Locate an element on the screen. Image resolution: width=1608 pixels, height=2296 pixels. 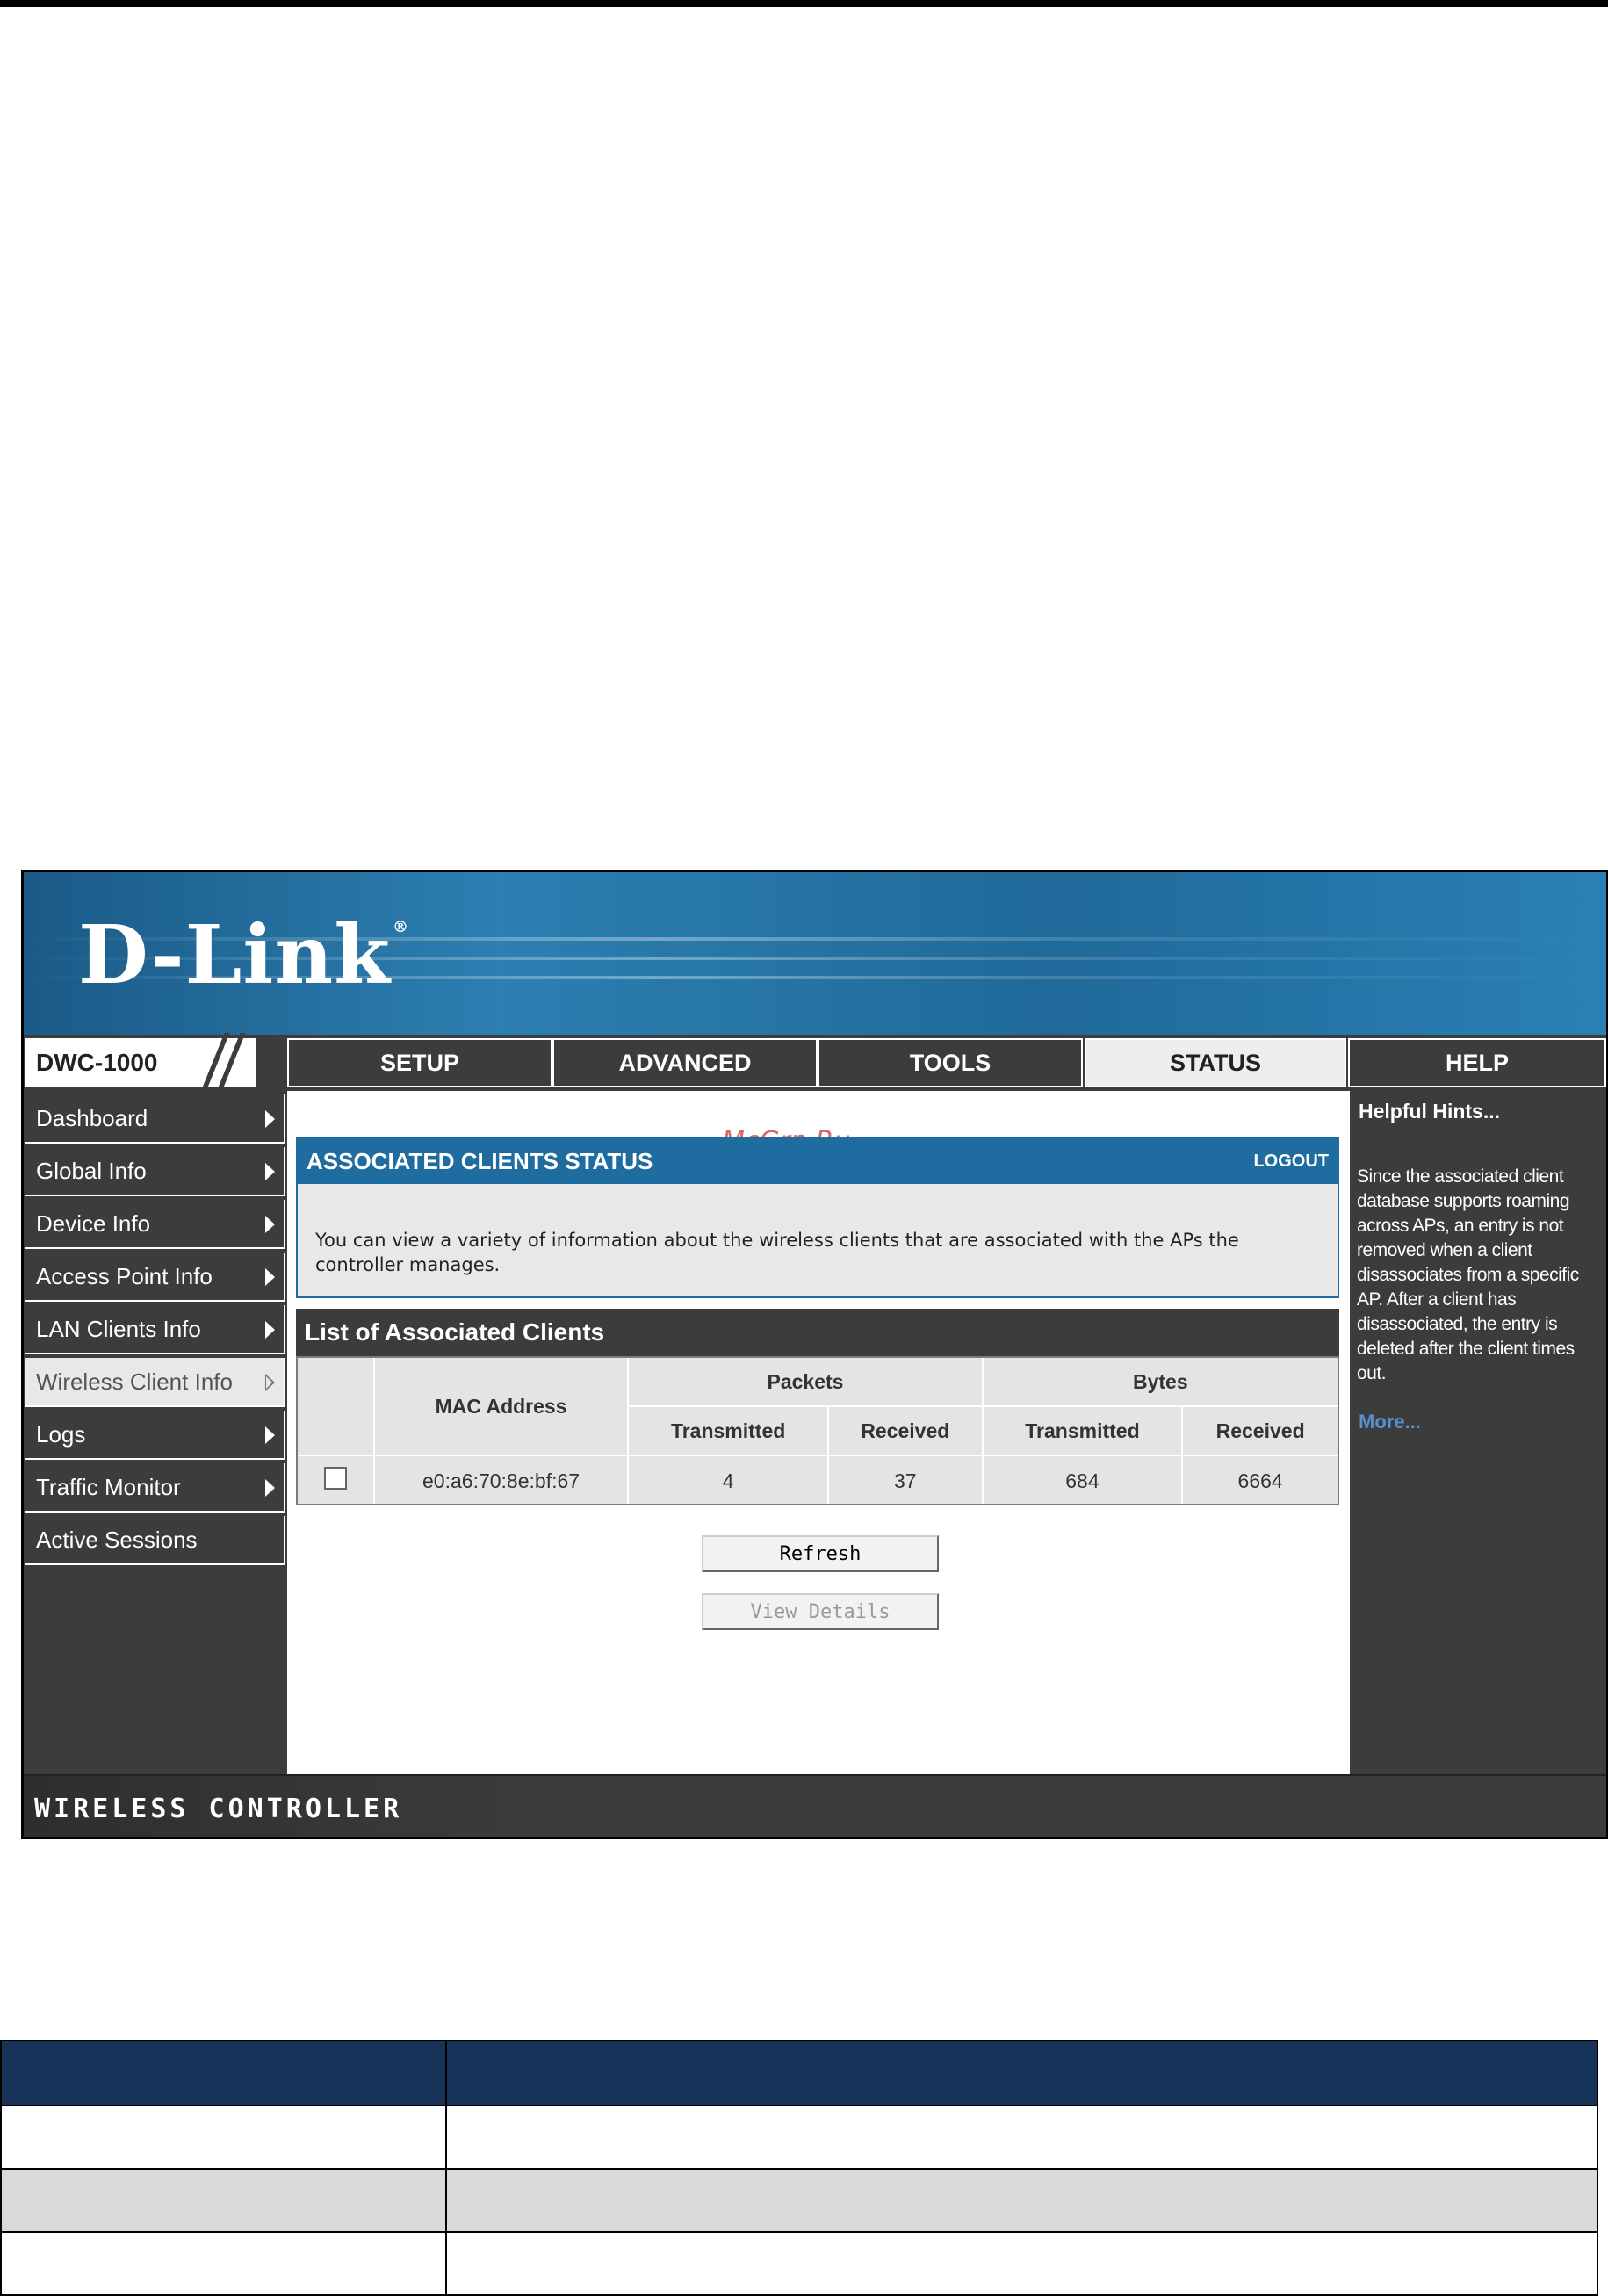
view-details-button: View Details is located at coordinates (820, 1611).